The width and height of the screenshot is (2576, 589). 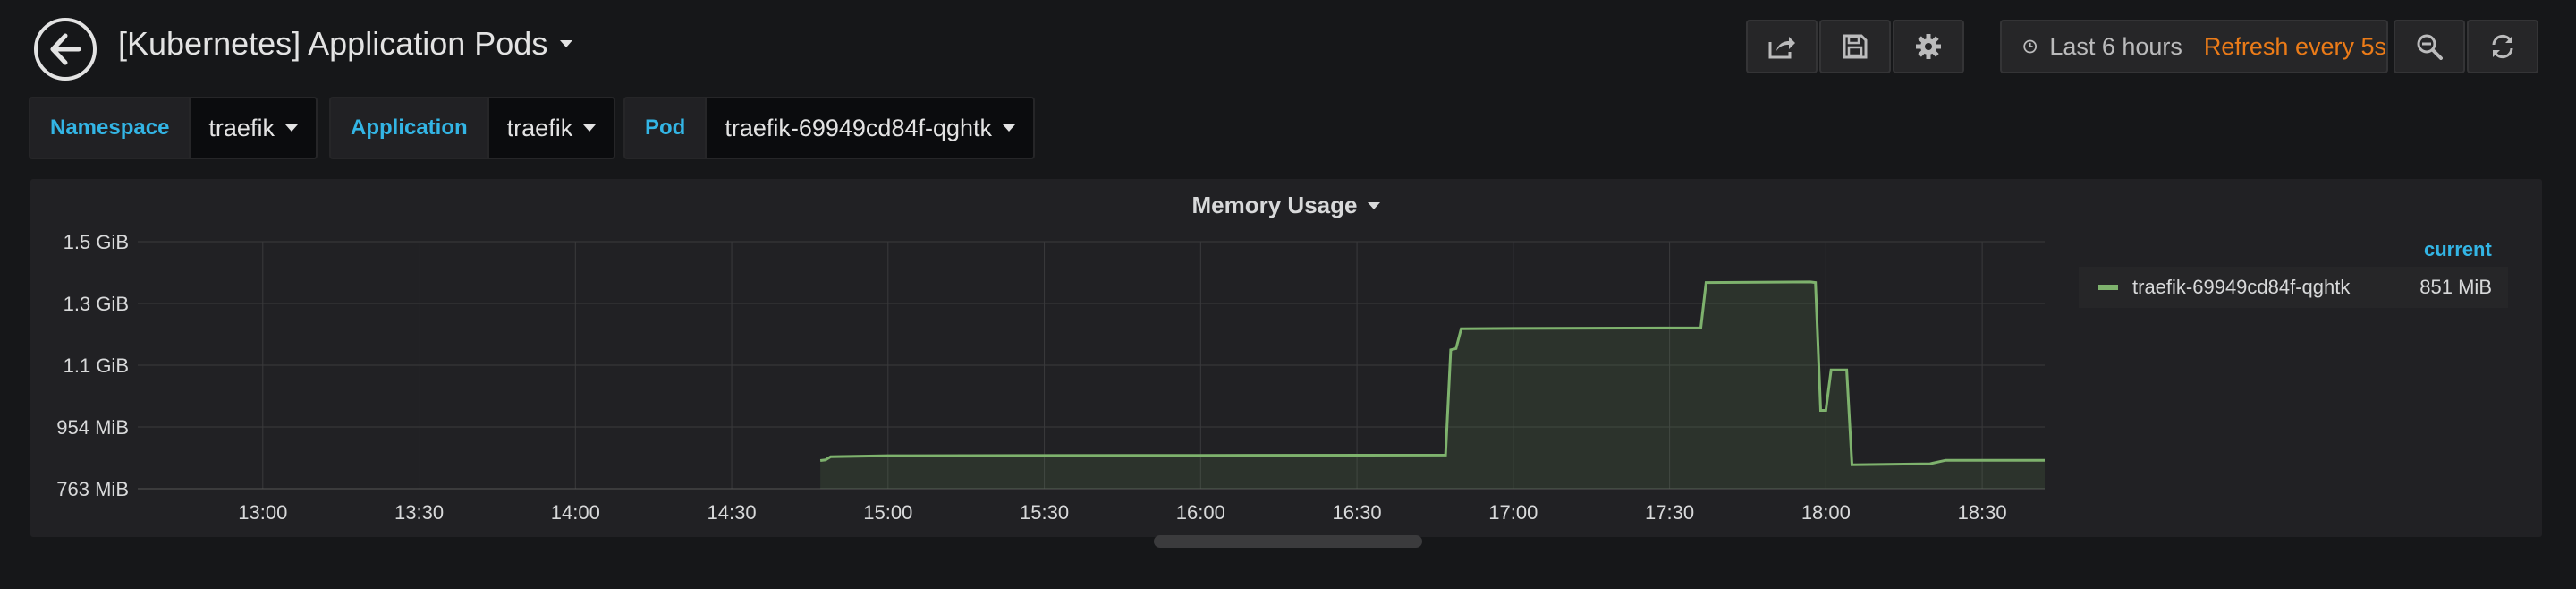 I want to click on legend-current-value: 851 MiB, so click(x=2455, y=287).